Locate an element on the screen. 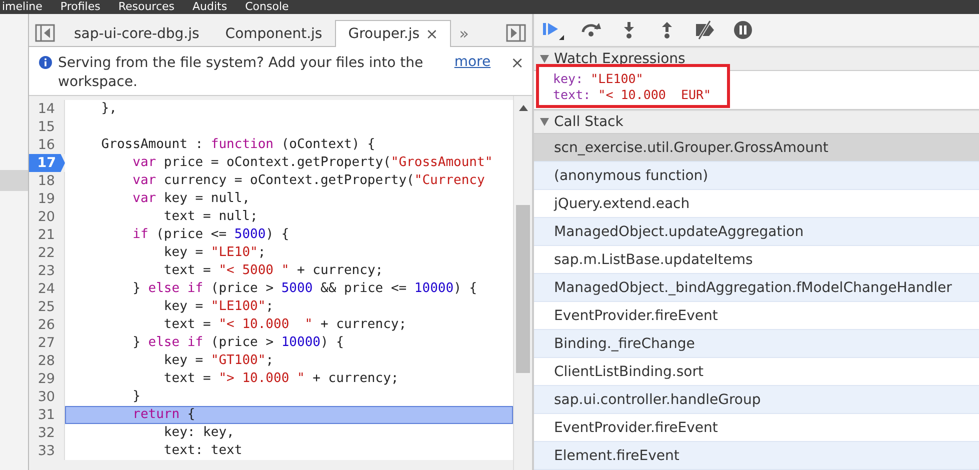 The width and height of the screenshot is (979, 470). scrollbar-thumb is located at coordinates (523, 289).